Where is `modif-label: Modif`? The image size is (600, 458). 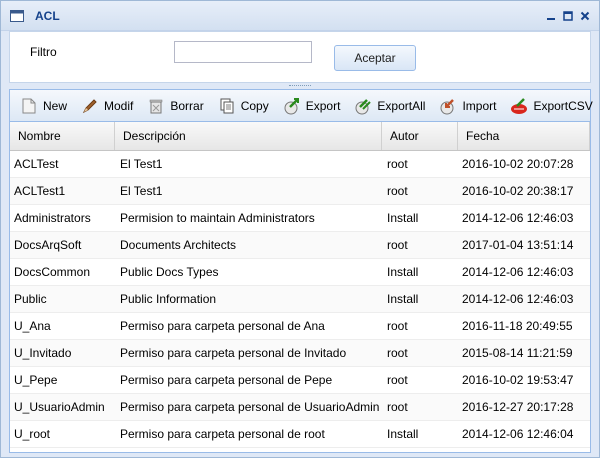
modif-label: Modif is located at coordinates (119, 105).